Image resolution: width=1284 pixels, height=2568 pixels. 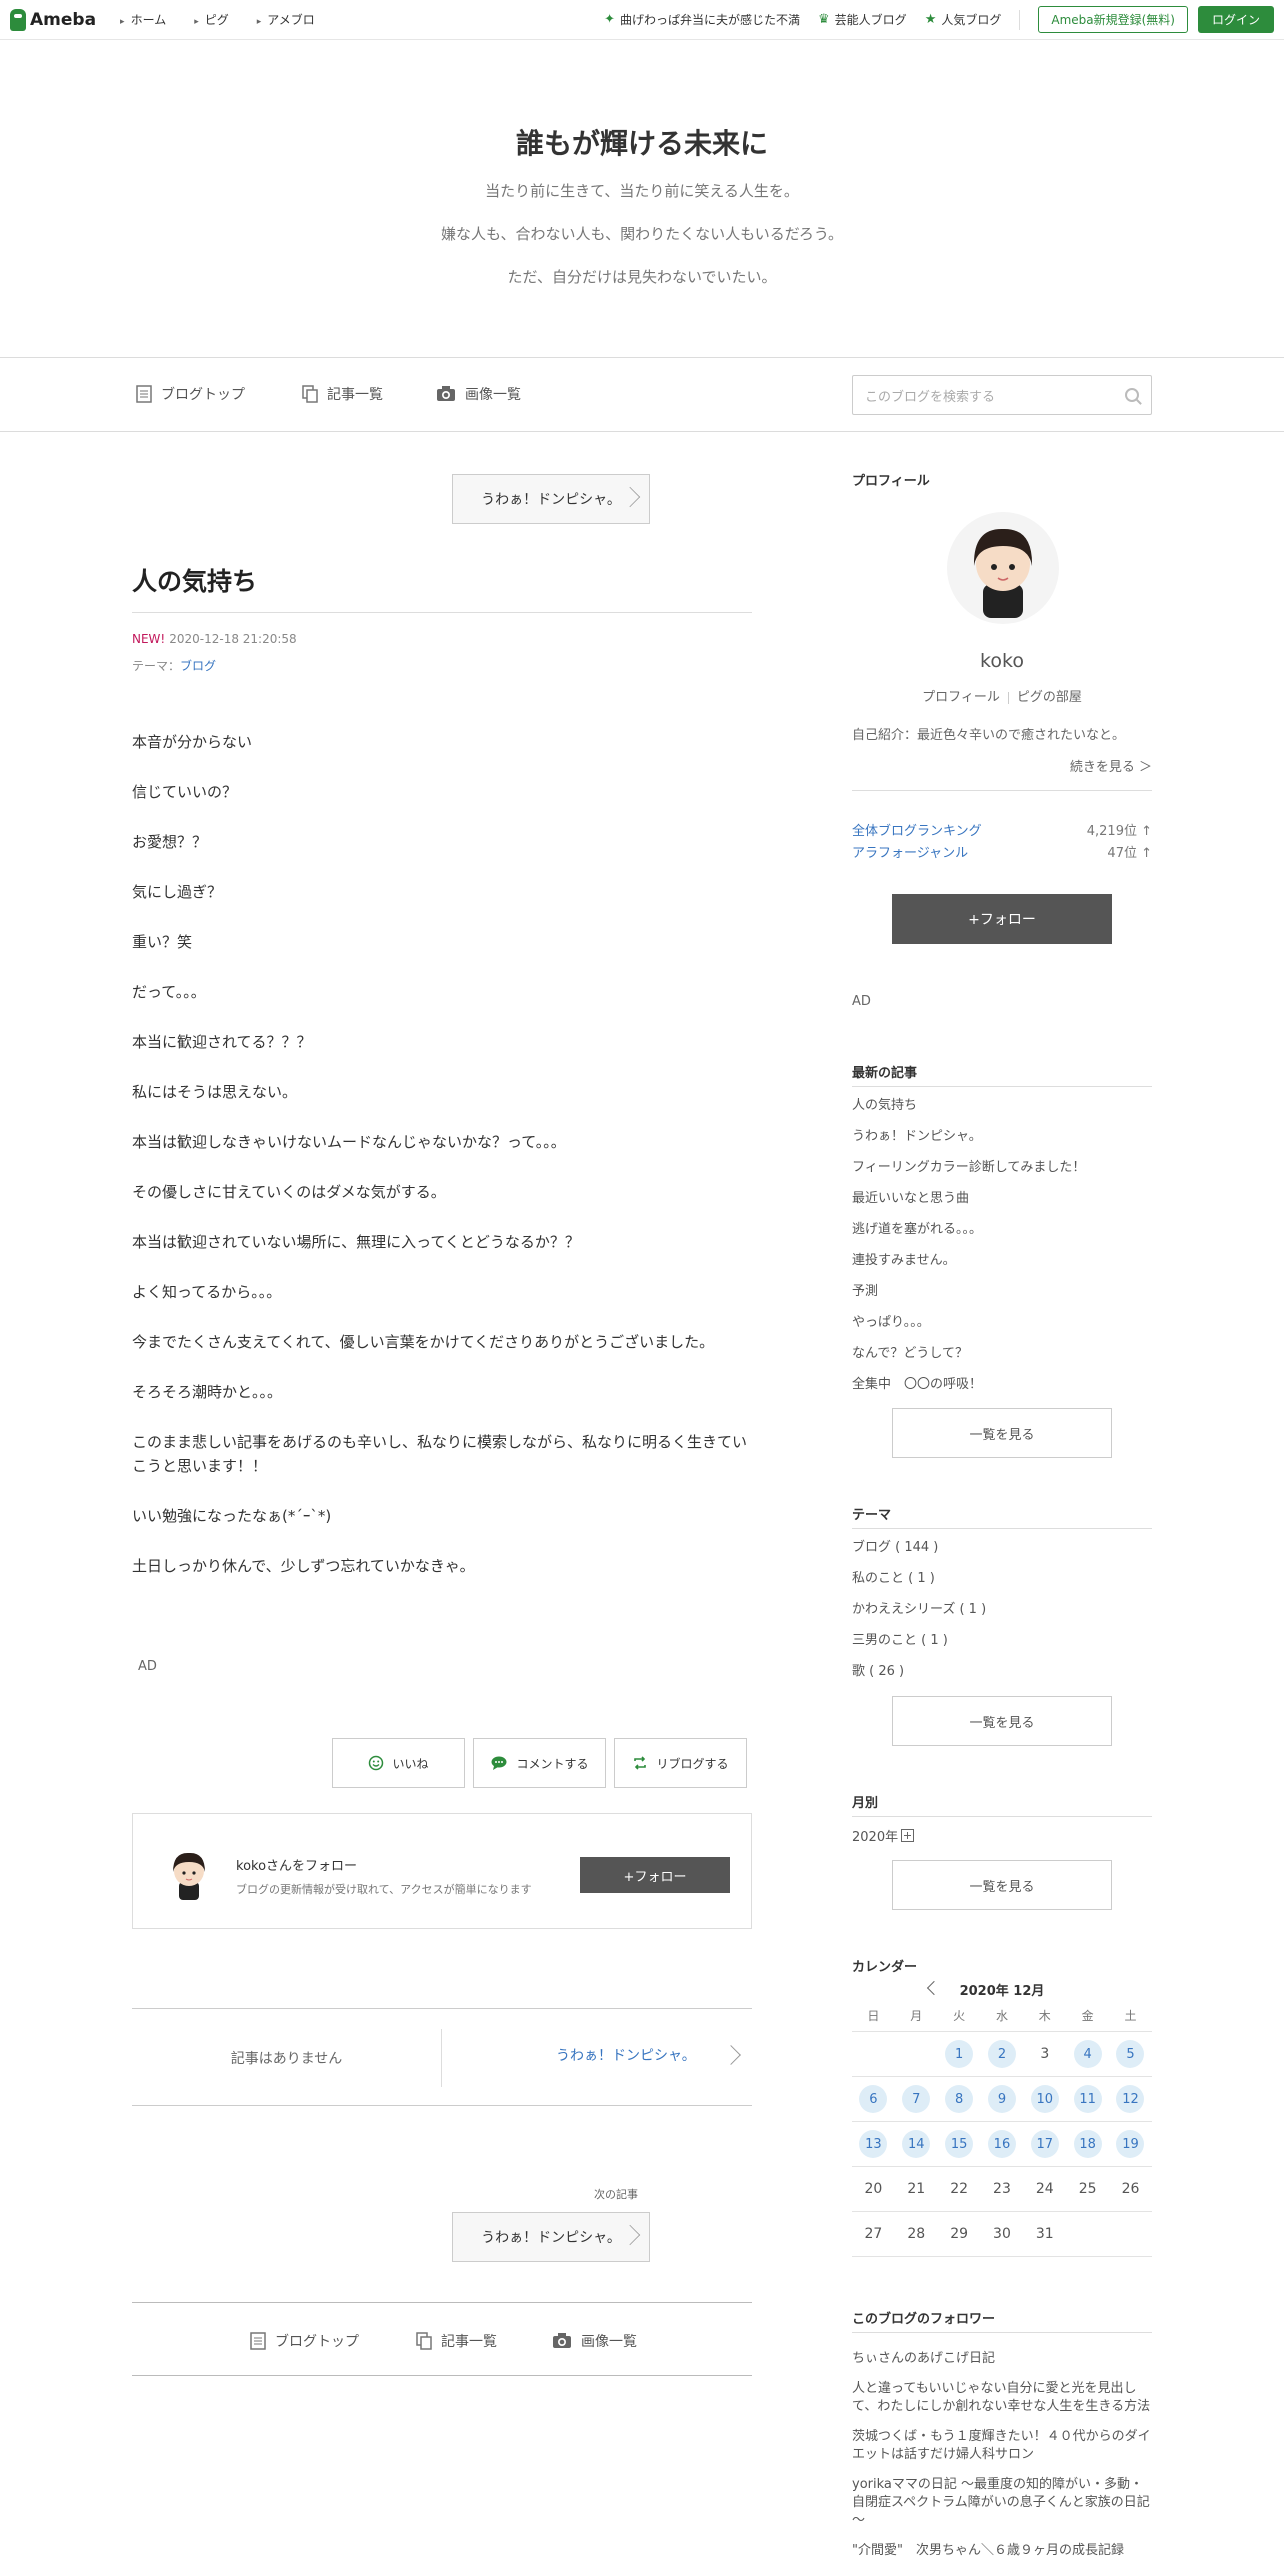 What do you see at coordinates (959, 2016) in the screenshot?
I see `weekday-cell: 火` at bounding box center [959, 2016].